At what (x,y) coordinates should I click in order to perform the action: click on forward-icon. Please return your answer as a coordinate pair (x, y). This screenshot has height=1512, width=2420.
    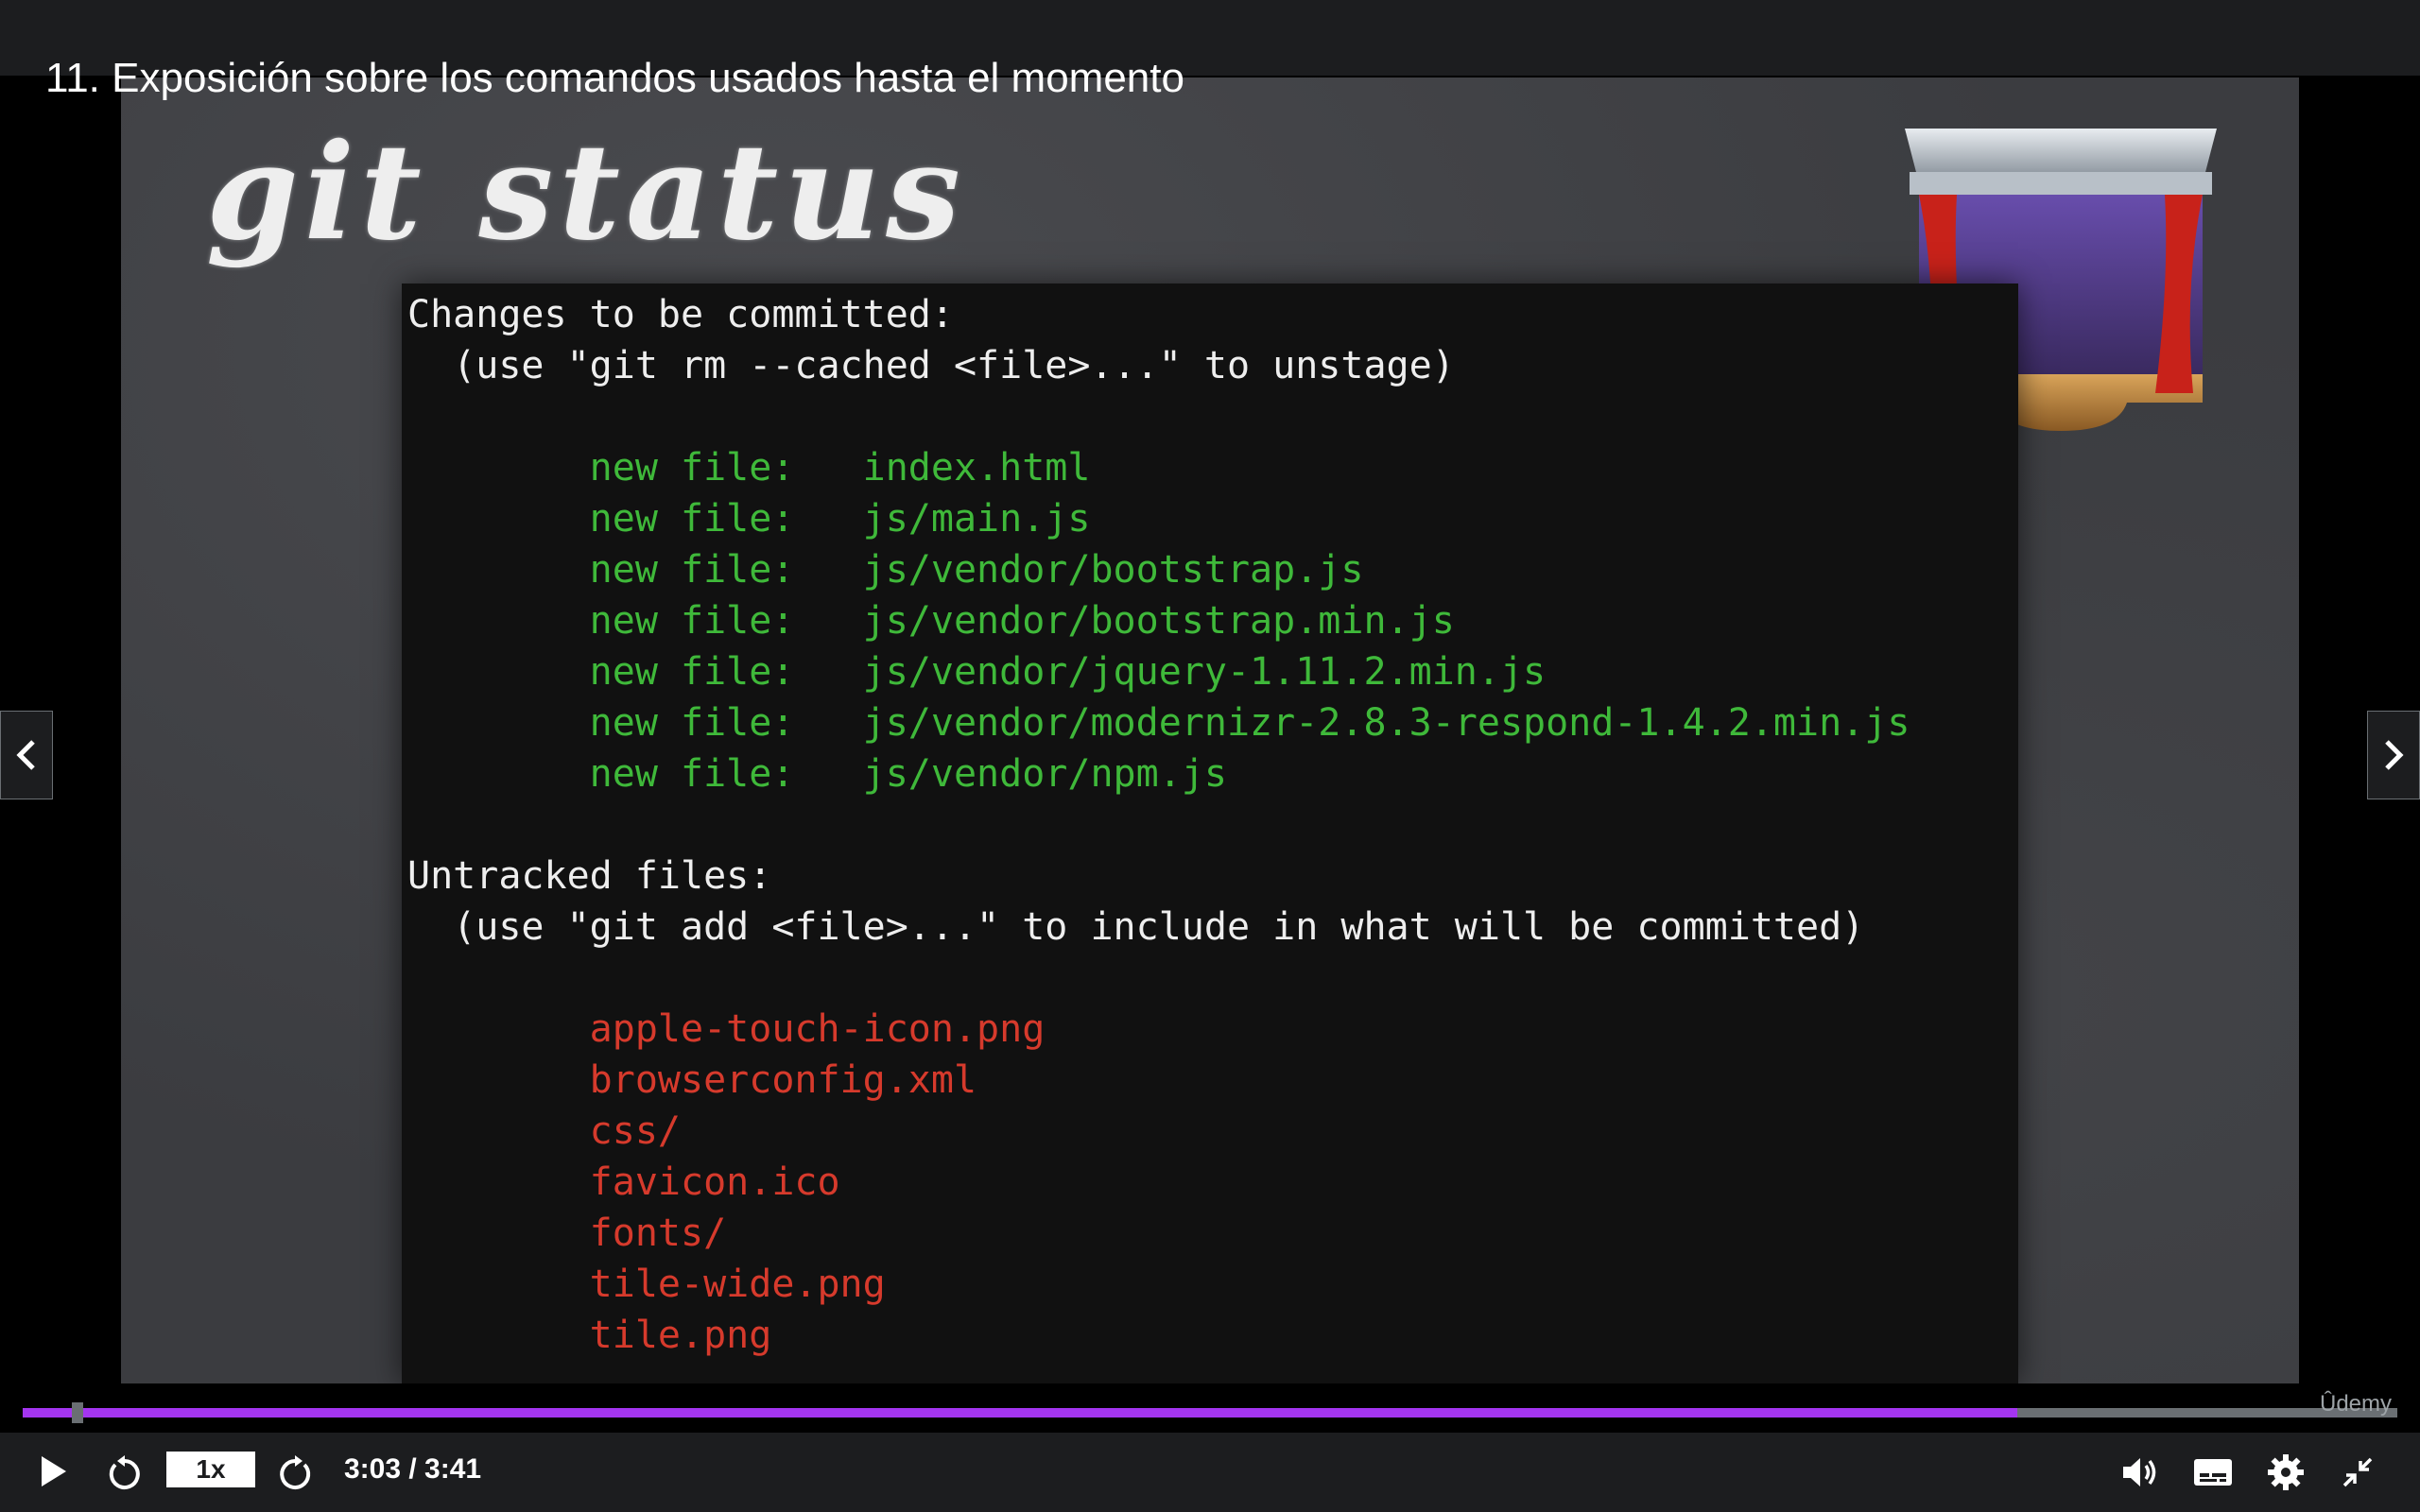
    Looking at the image, I should click on (295, 1472).